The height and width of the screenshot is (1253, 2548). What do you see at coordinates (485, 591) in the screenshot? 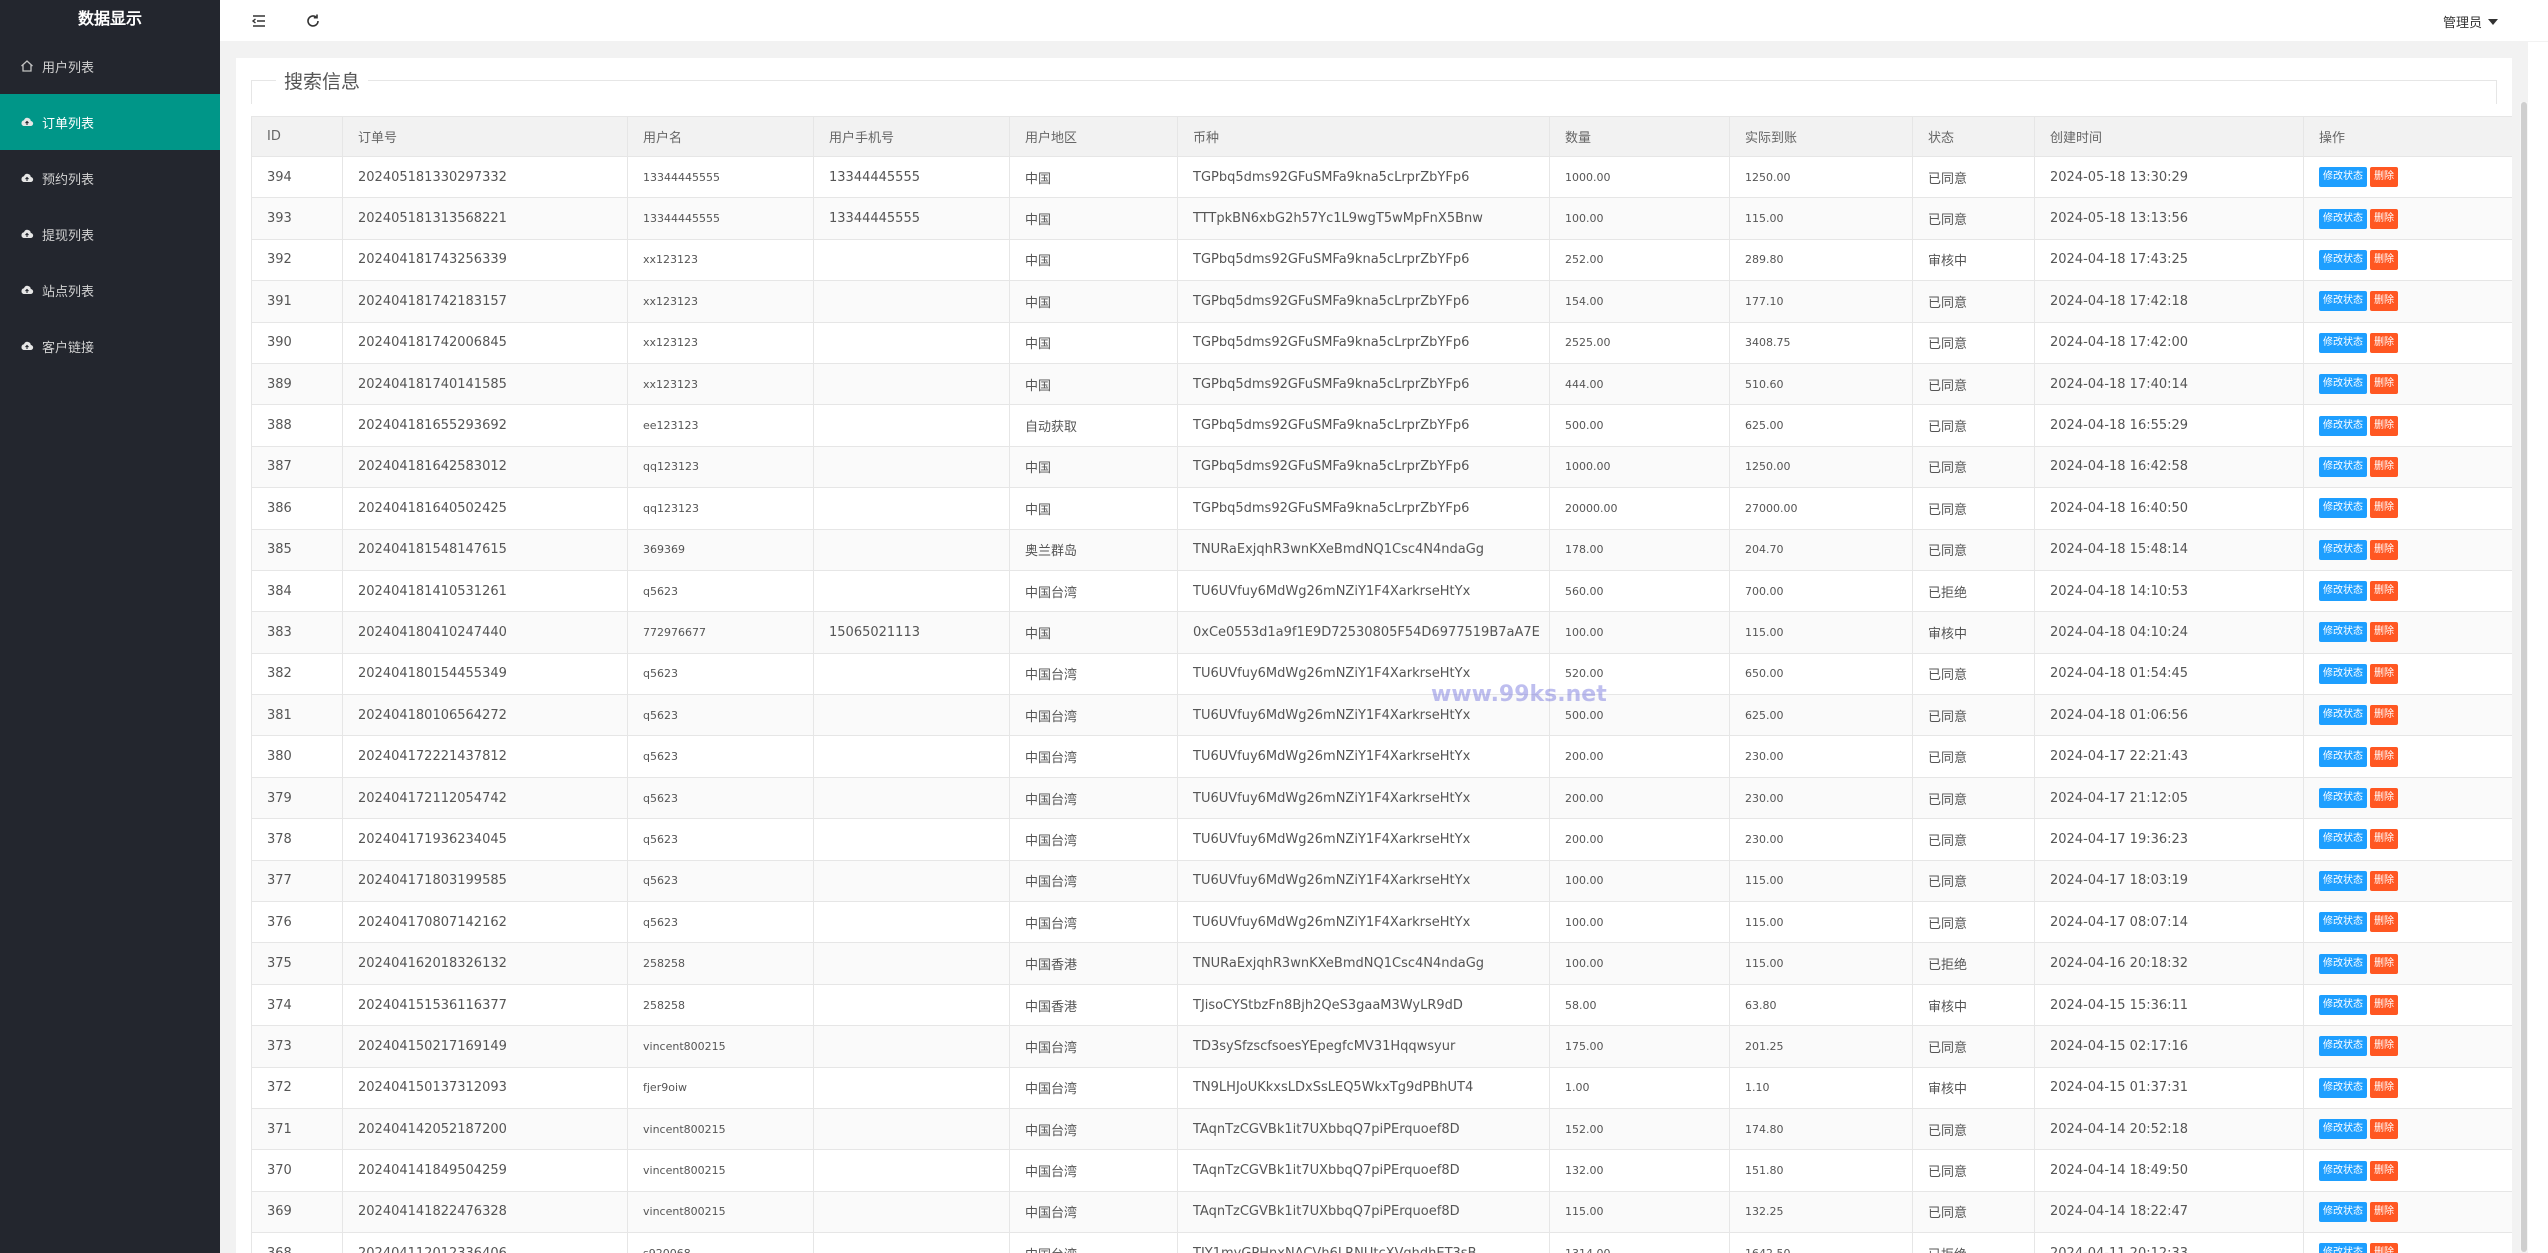
I see `table-cell: 202404181410531261` at bounding box center [485, 591].